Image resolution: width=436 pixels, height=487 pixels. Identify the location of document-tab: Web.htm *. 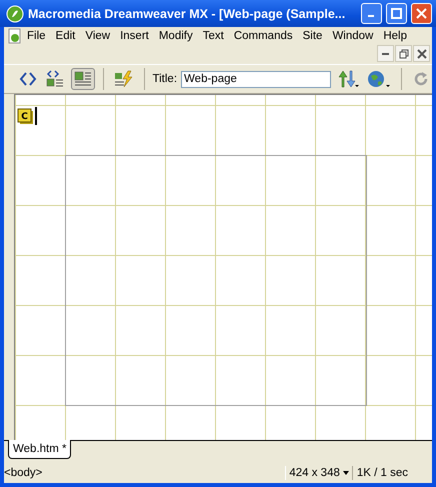
(40, 449).